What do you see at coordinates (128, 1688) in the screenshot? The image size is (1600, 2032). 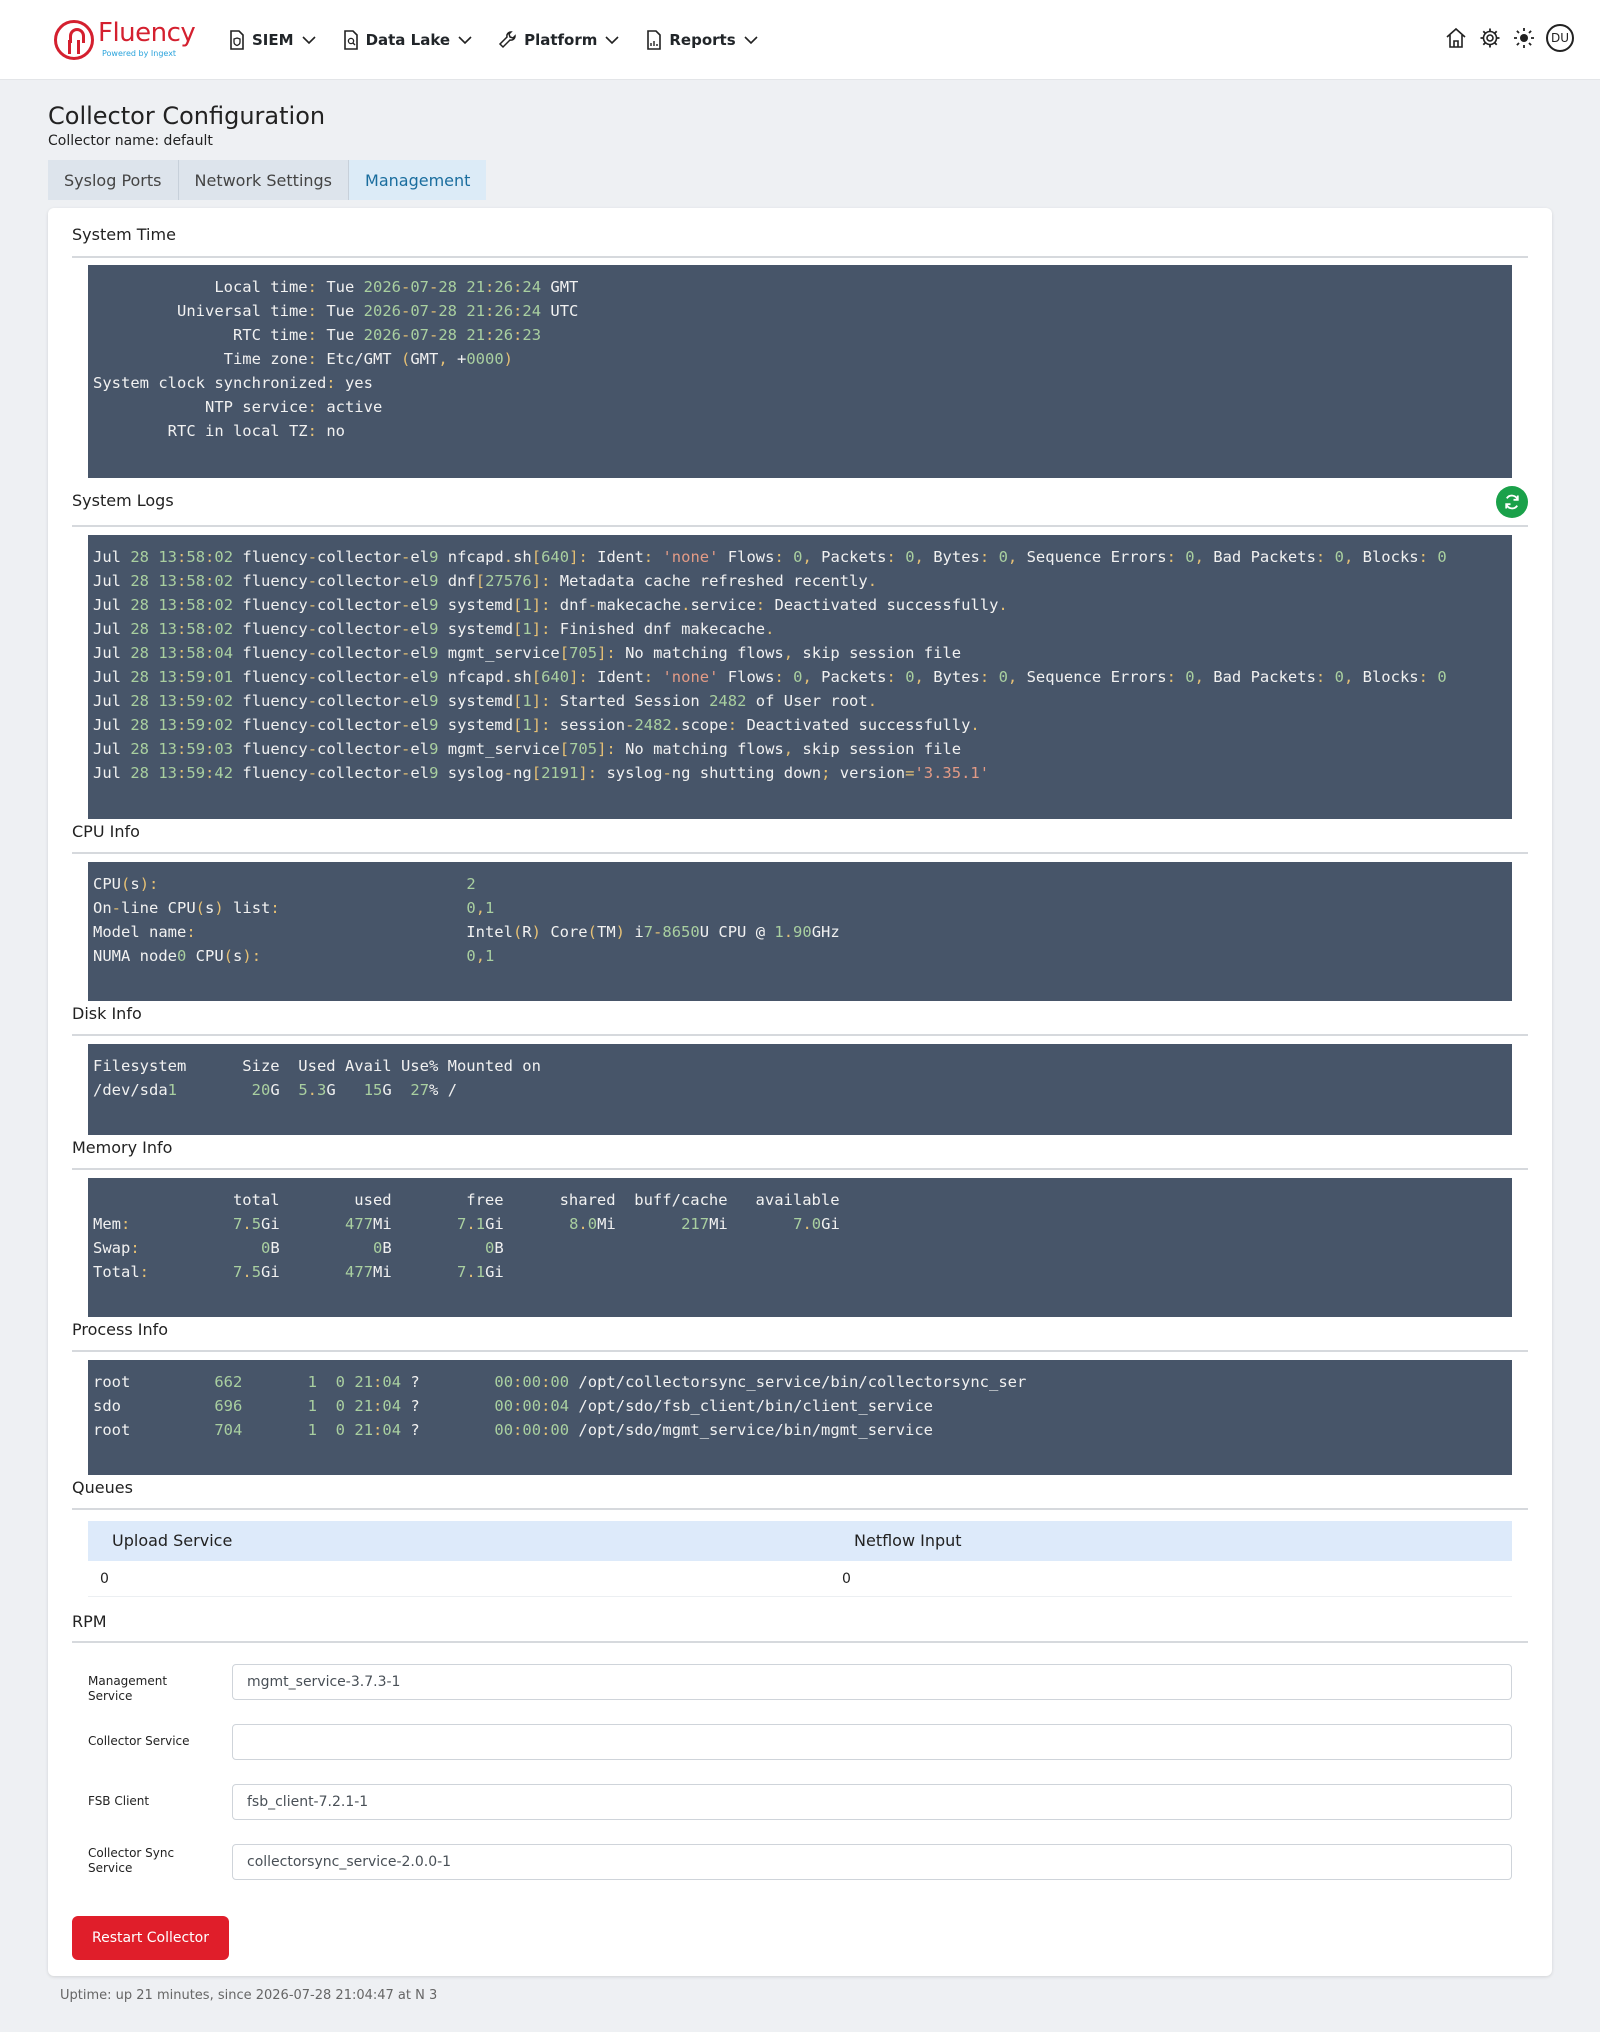 I see `rpm-label-management-service: Management Service` at bounding box center [128, 1688].